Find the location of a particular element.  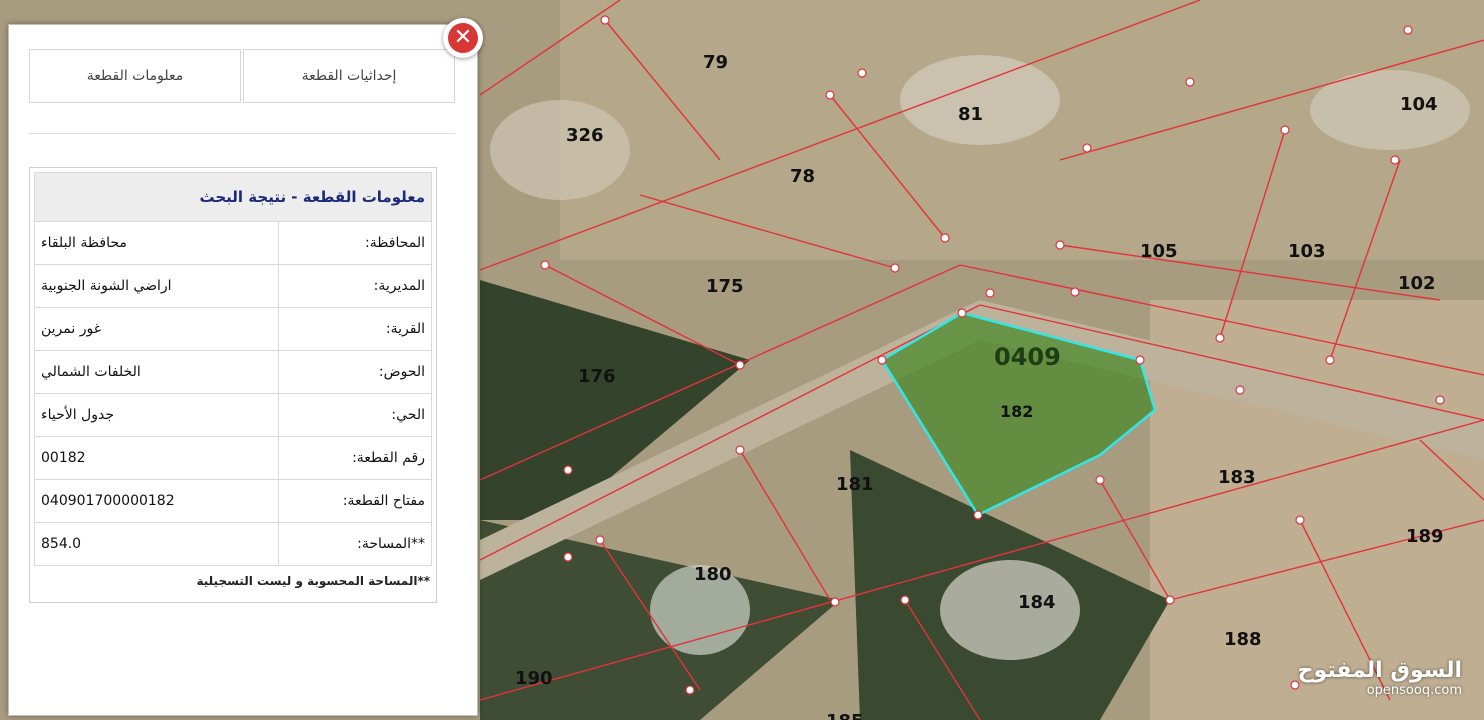

parcel-label-104: 104 is located at coordinates (1419, 104).